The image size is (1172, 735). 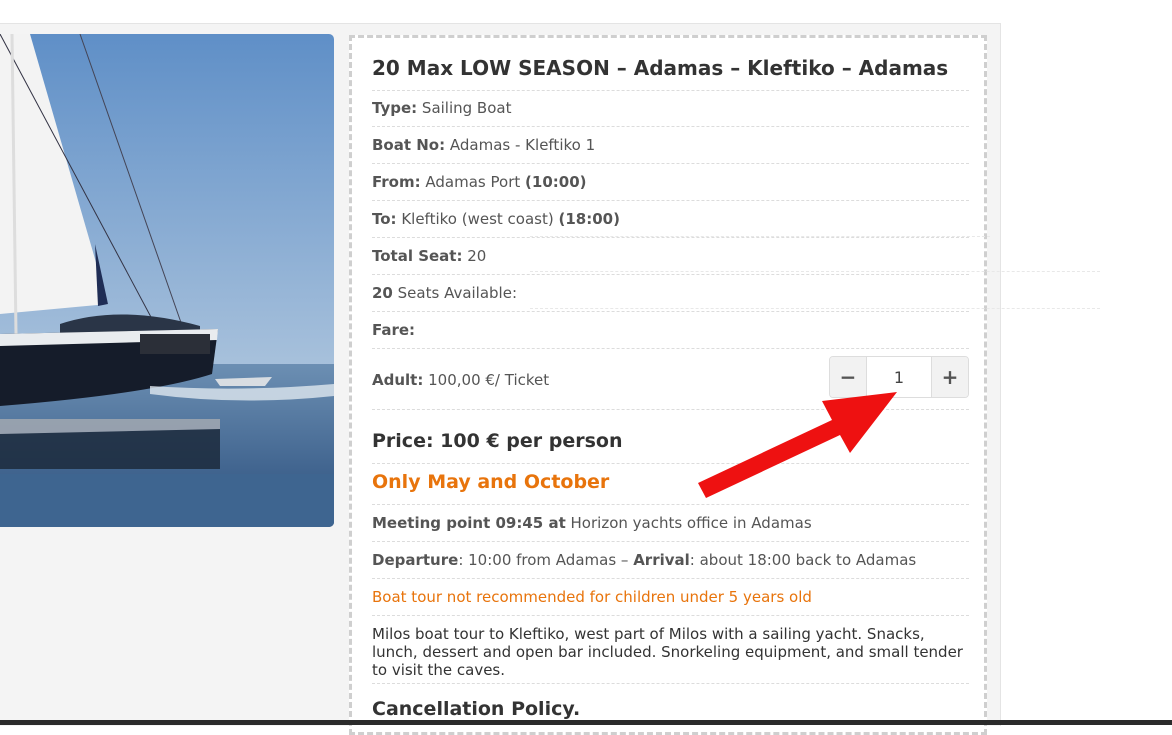 I want to click on adult-price: 100,00 €/ Ticket, so click(x=489, y=380).